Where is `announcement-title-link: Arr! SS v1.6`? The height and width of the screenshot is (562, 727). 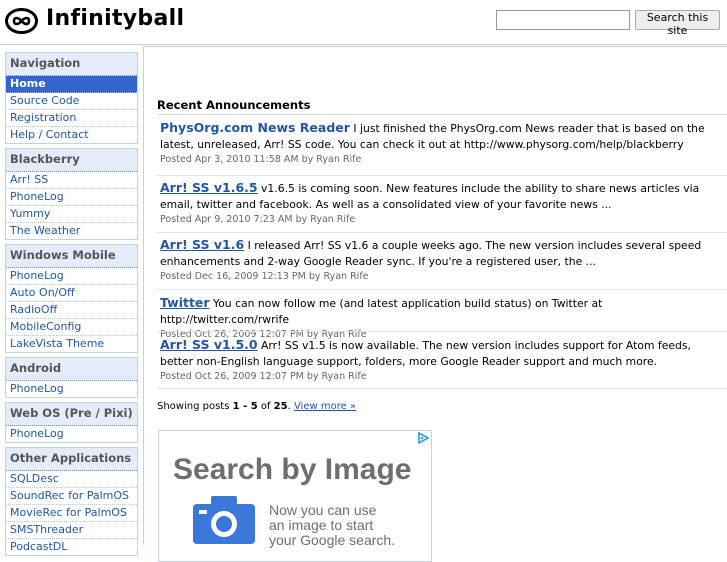 announcement-title-link: Arr! SS v1.6 is located at coordinates (202, 244).